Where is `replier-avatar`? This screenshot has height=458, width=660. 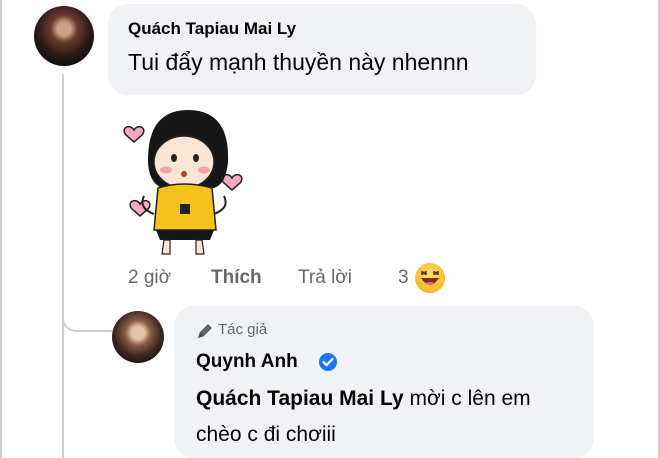
replier-avatar is located at coordinates (138, 337).